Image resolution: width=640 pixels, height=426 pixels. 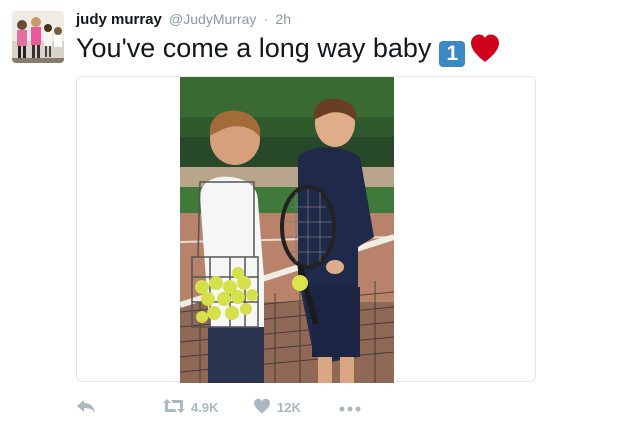 I want to click on tweet-header: judy murray @JudyMurray · 2h, so click(x=183, y=19).